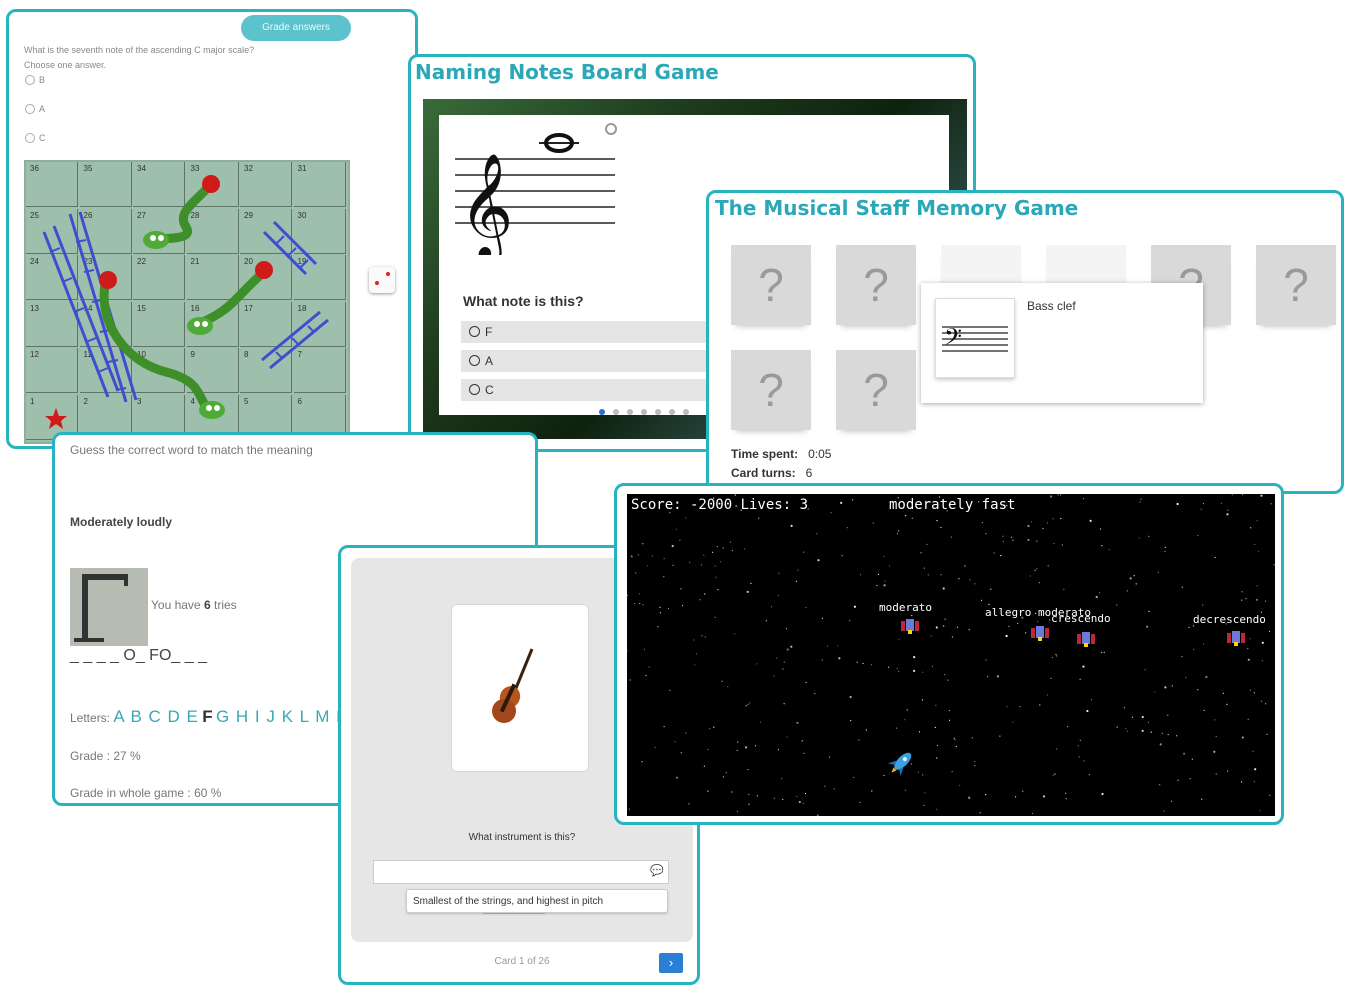 The image size is (1346, 985). I want to click on score-lives-hud: Score: -2000 Lives: 3, so click(720, 505).